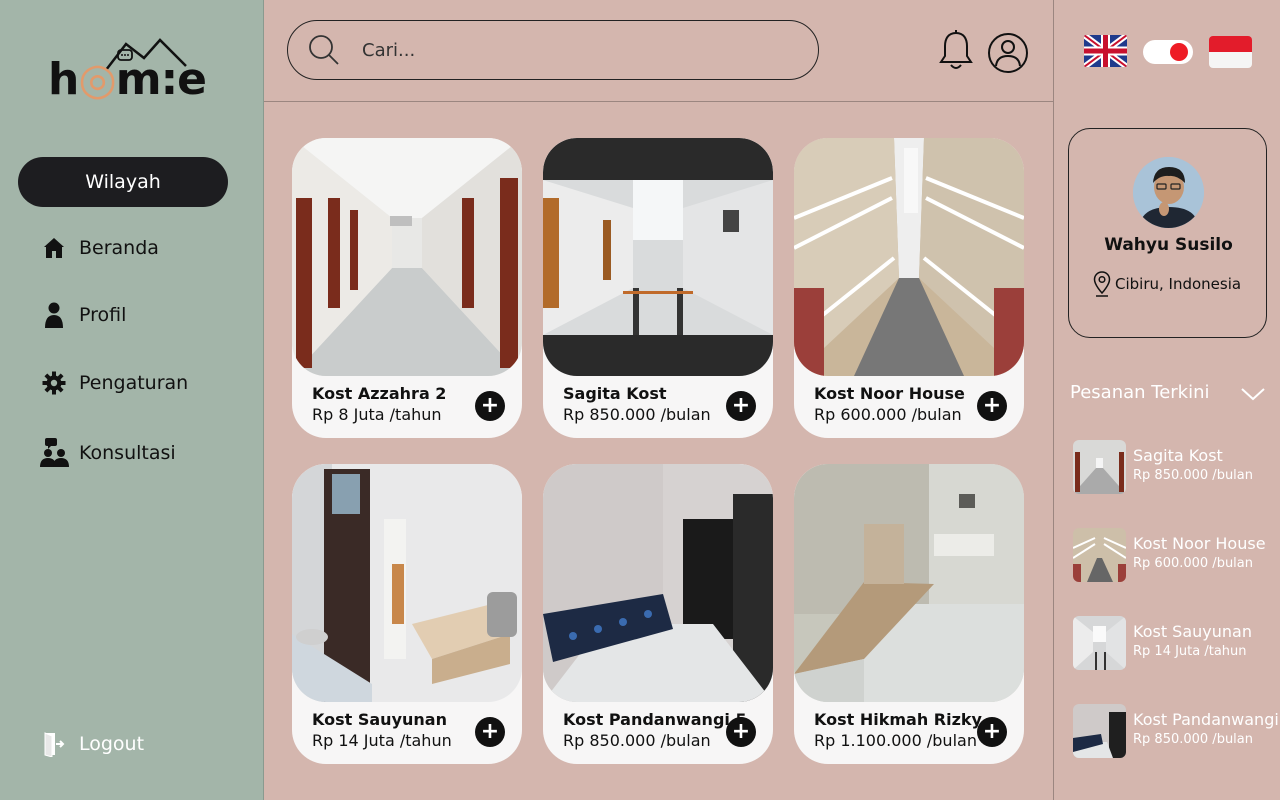 The image size is (1280, 800). I want to click on profile-location: Cibiru, Indonesia, so click(1167, 284).